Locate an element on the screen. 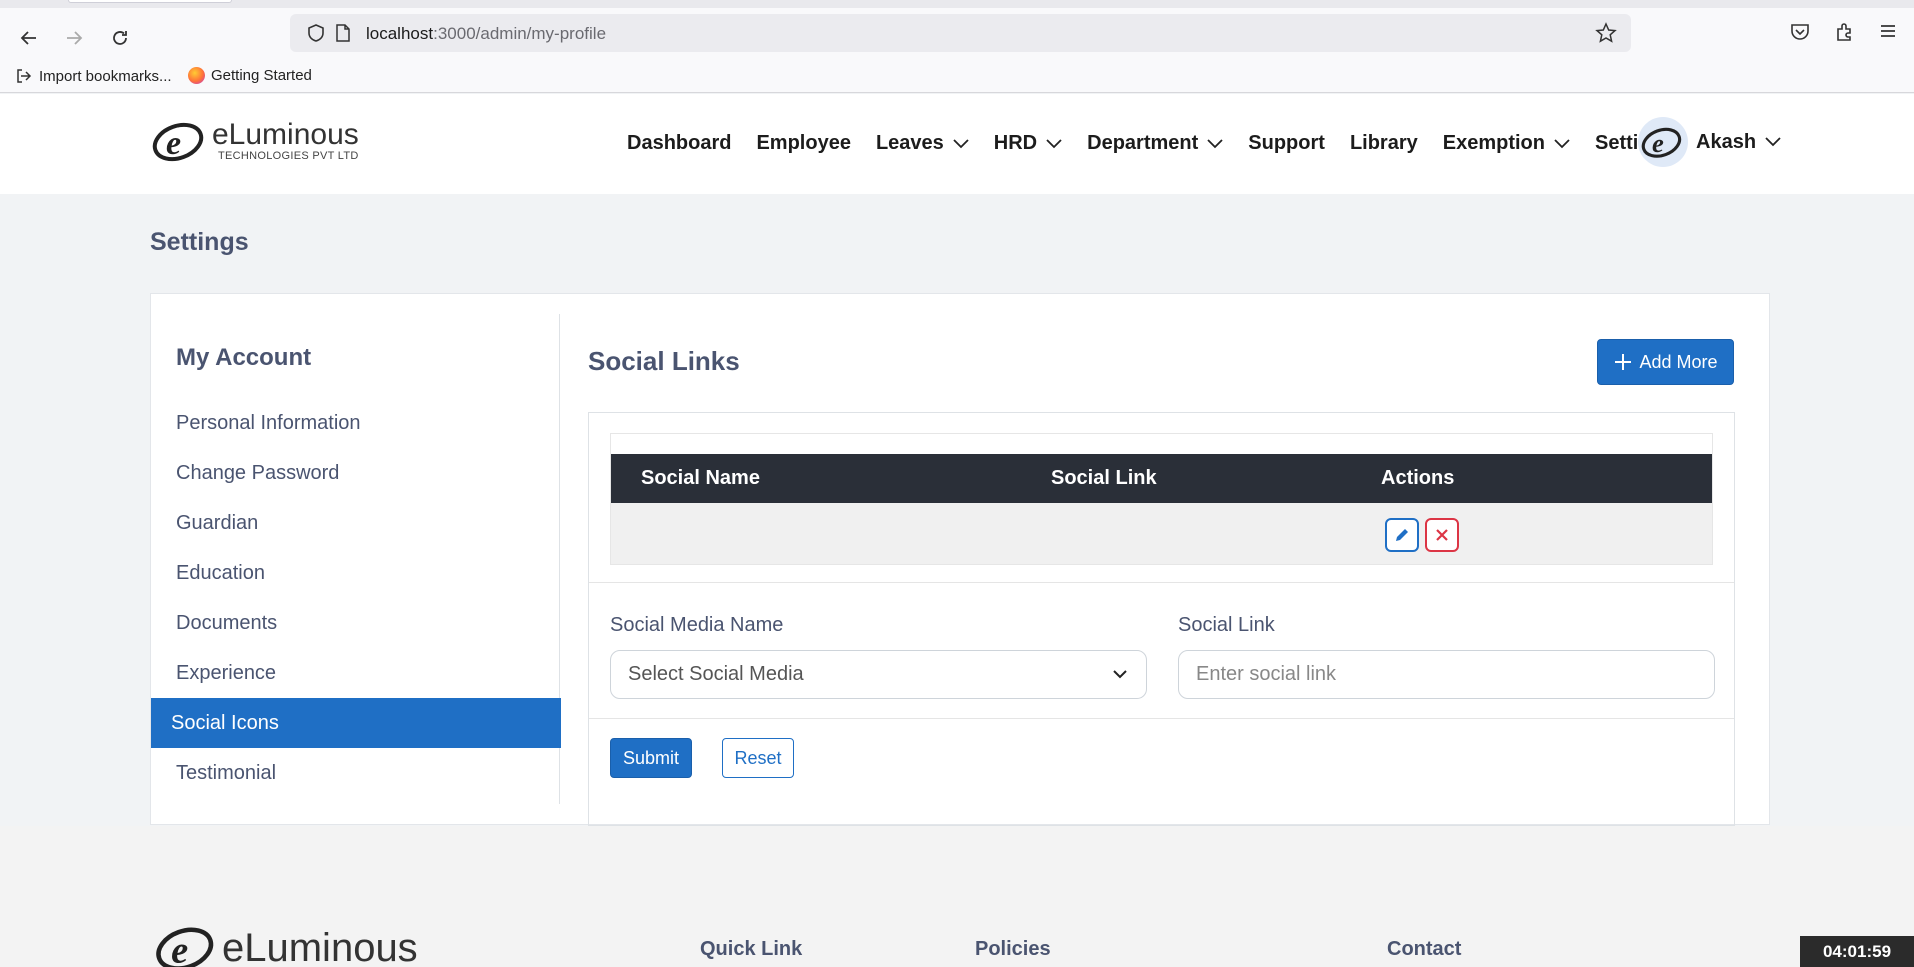 The image size is (1914, 967). social-media-name-label: Social Media Name is located at coordinates (697, 625).